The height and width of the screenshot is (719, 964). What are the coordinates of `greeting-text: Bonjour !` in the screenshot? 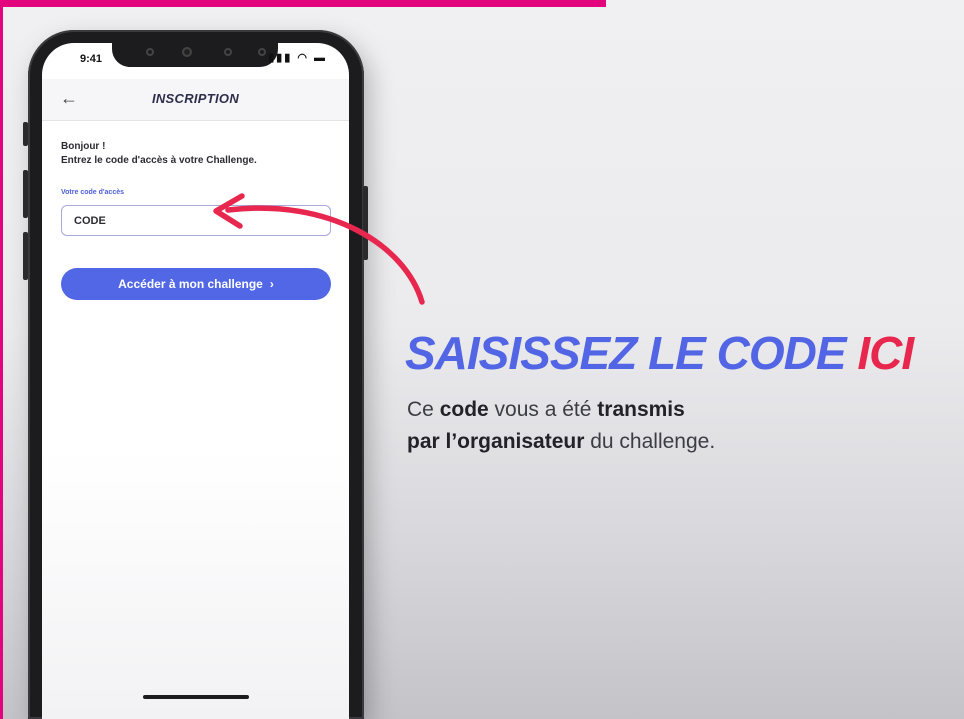 It's located at (83, 146).